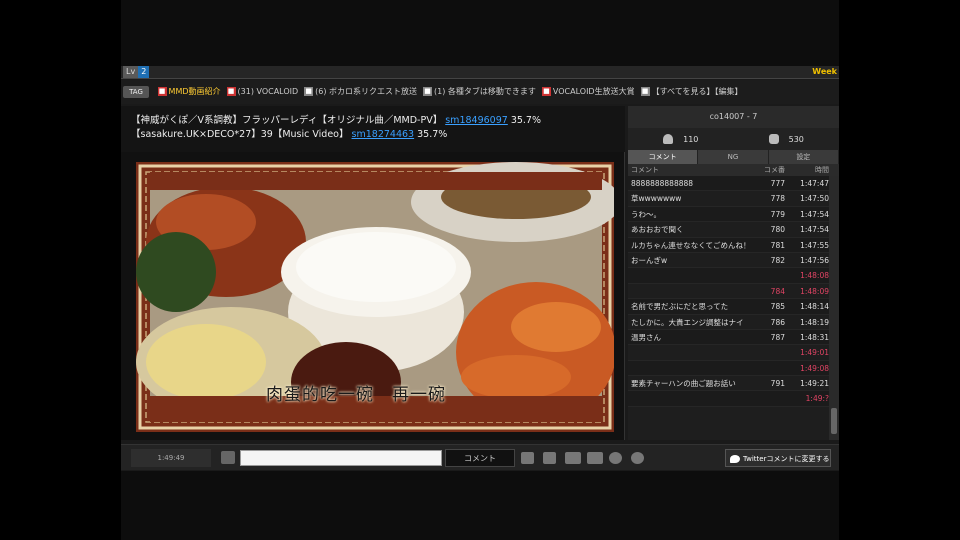 The height and width of the screenshot is (540, 960). I want to click on info-line-1-title: 【神威がくぽ／V系調教】フラッパーレディ【オリジナル曲／MMD-PV】, so click(287, 120).